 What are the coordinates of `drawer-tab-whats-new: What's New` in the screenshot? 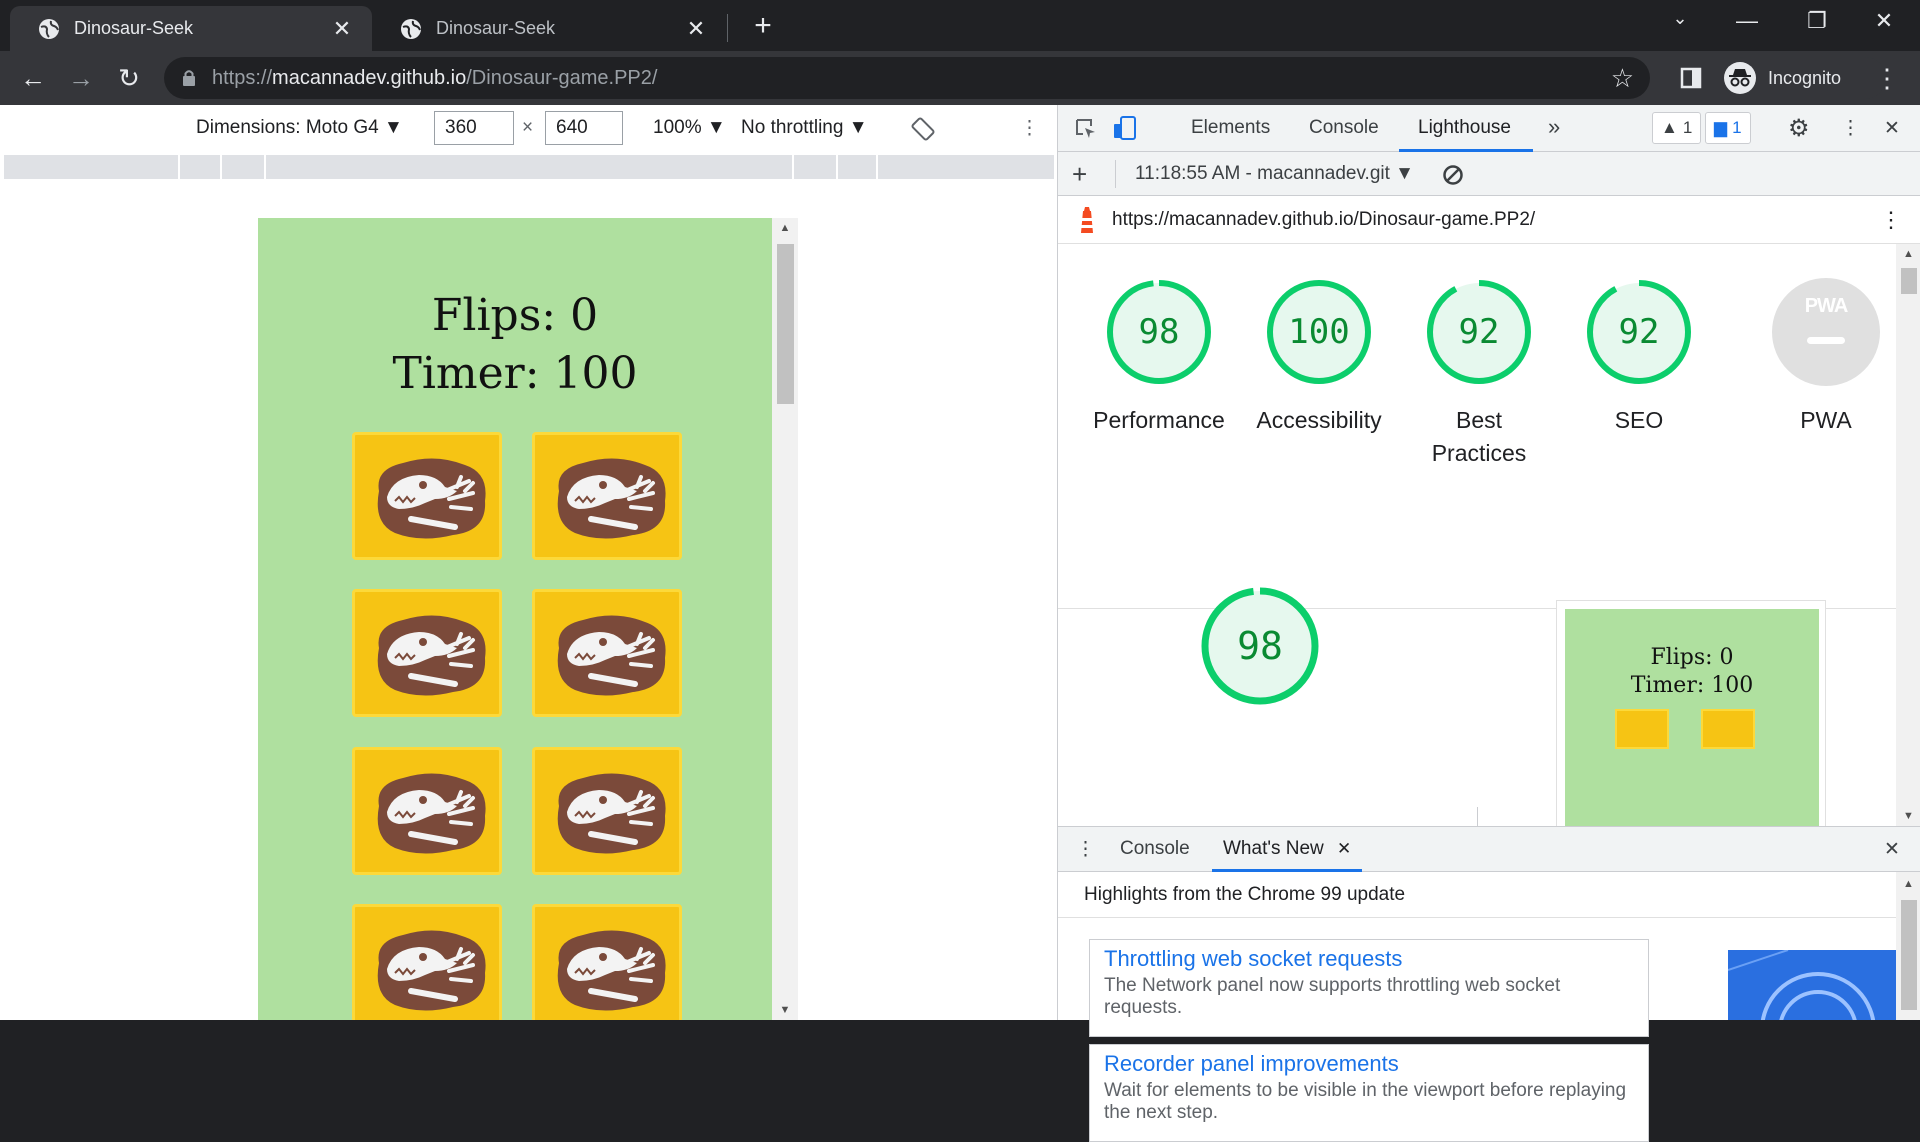 It's located at (1273, 849).